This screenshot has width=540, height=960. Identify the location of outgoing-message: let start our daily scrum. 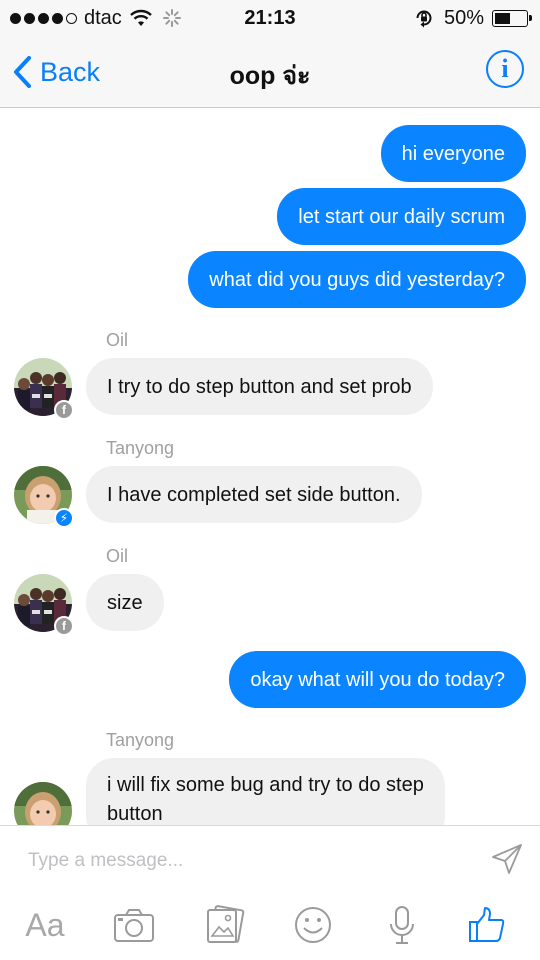
(401, 216).